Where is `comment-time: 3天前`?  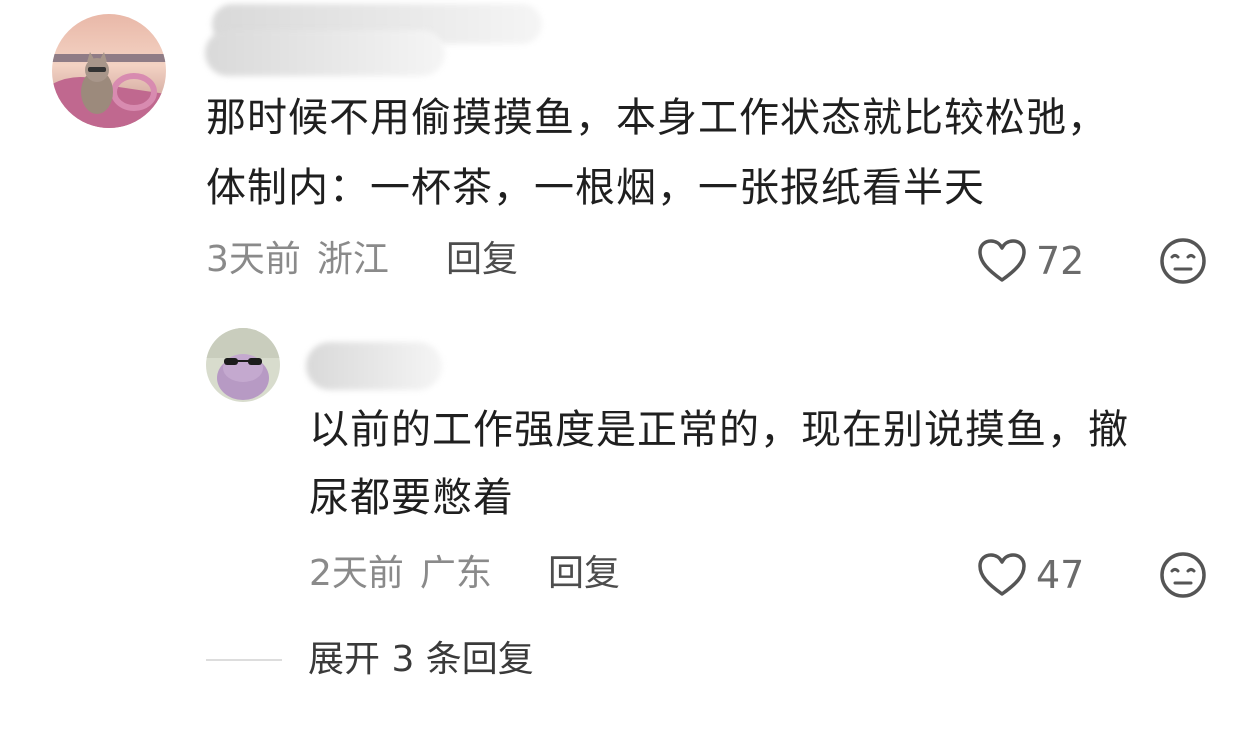 comment-time: 3天前 is located at coordinates (253, 259).